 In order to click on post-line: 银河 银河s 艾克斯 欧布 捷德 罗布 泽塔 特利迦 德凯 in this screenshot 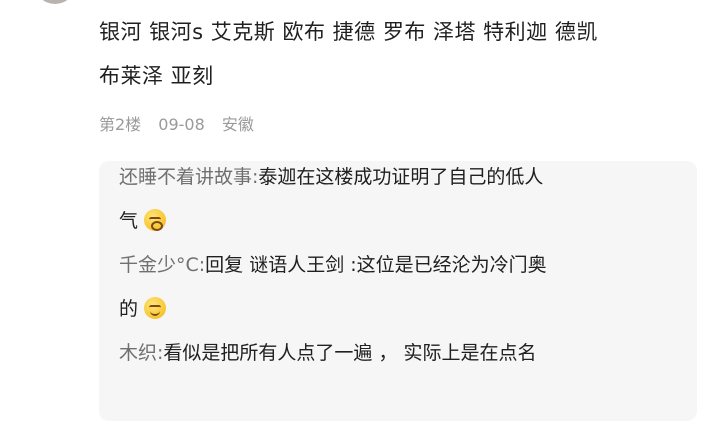, I will do `click(348, 32)`.